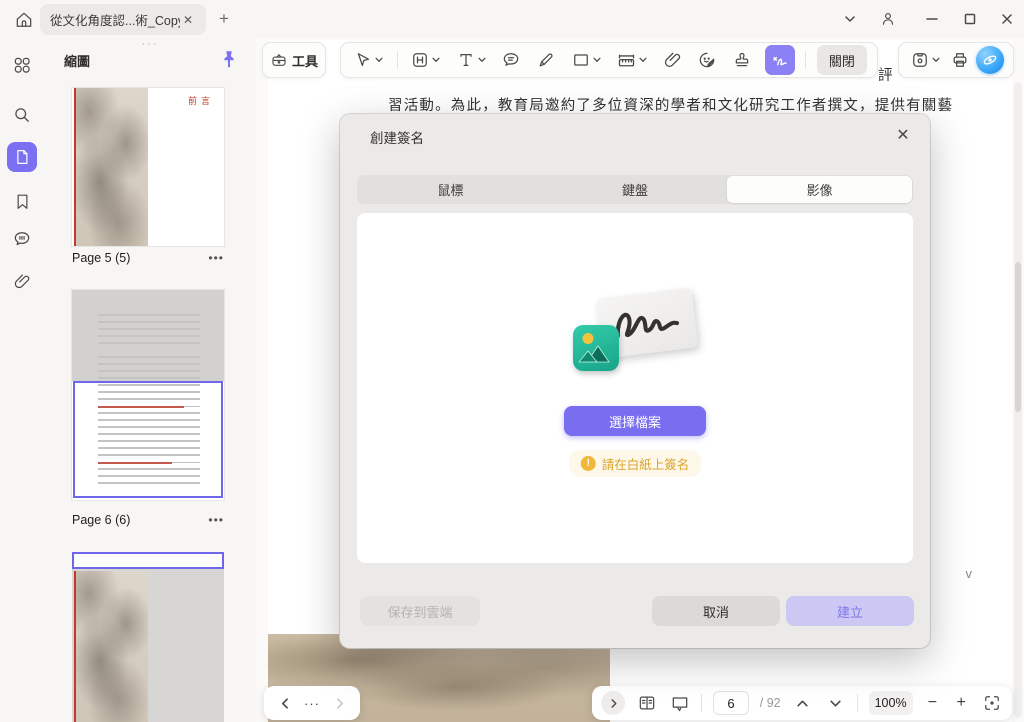 The height and width of the screenshot is (722, 1024). Describe the element at coordinates (806, 60) in the screenshot. I see `toolbar-divider` at that location.